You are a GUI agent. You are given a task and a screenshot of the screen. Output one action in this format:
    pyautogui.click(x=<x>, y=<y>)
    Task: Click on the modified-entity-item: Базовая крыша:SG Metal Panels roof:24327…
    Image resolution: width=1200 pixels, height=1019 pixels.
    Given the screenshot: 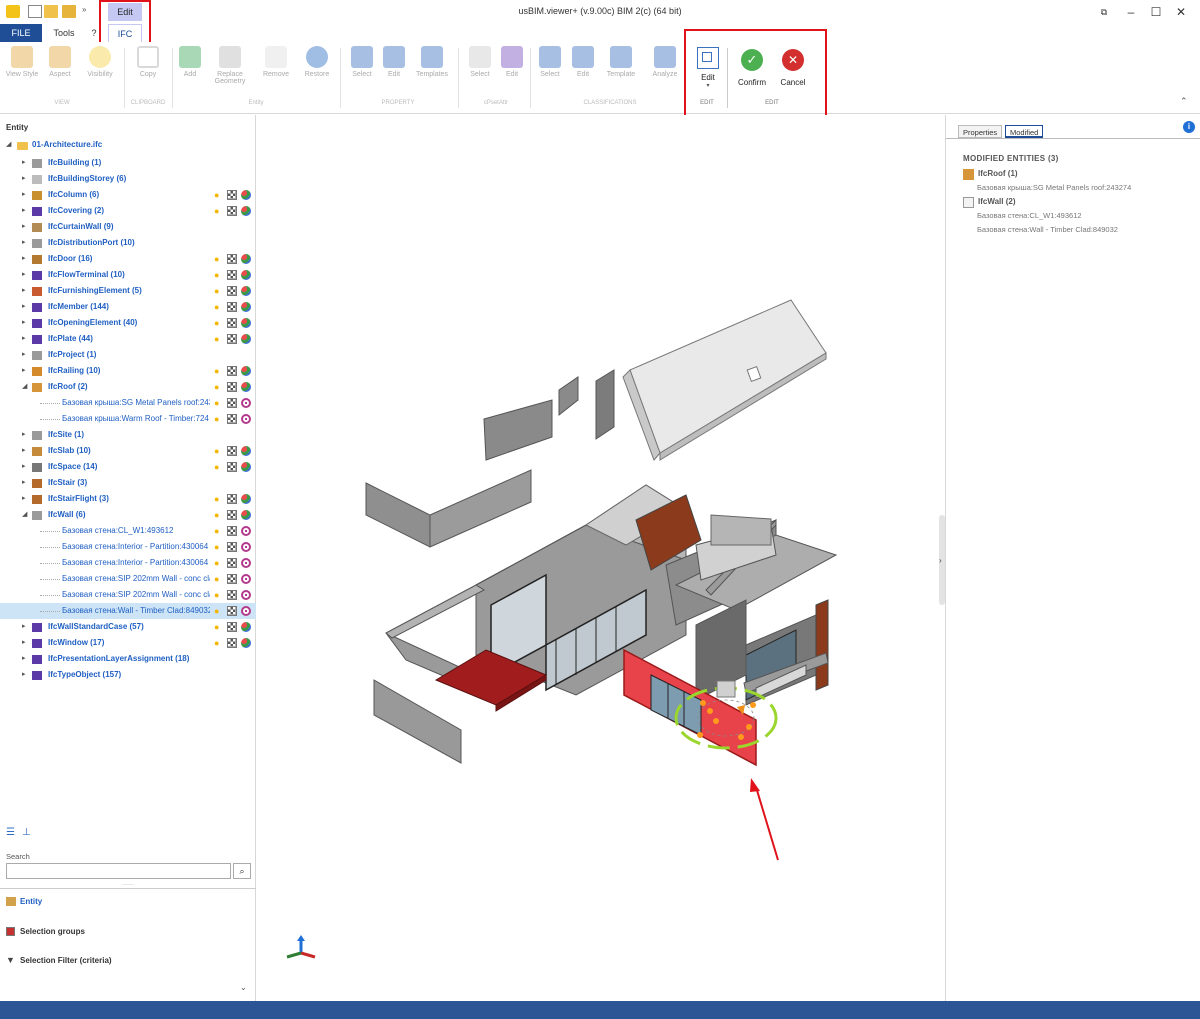 What is the action you would take?
    pyautogui.click(x=1054, y=187)
    